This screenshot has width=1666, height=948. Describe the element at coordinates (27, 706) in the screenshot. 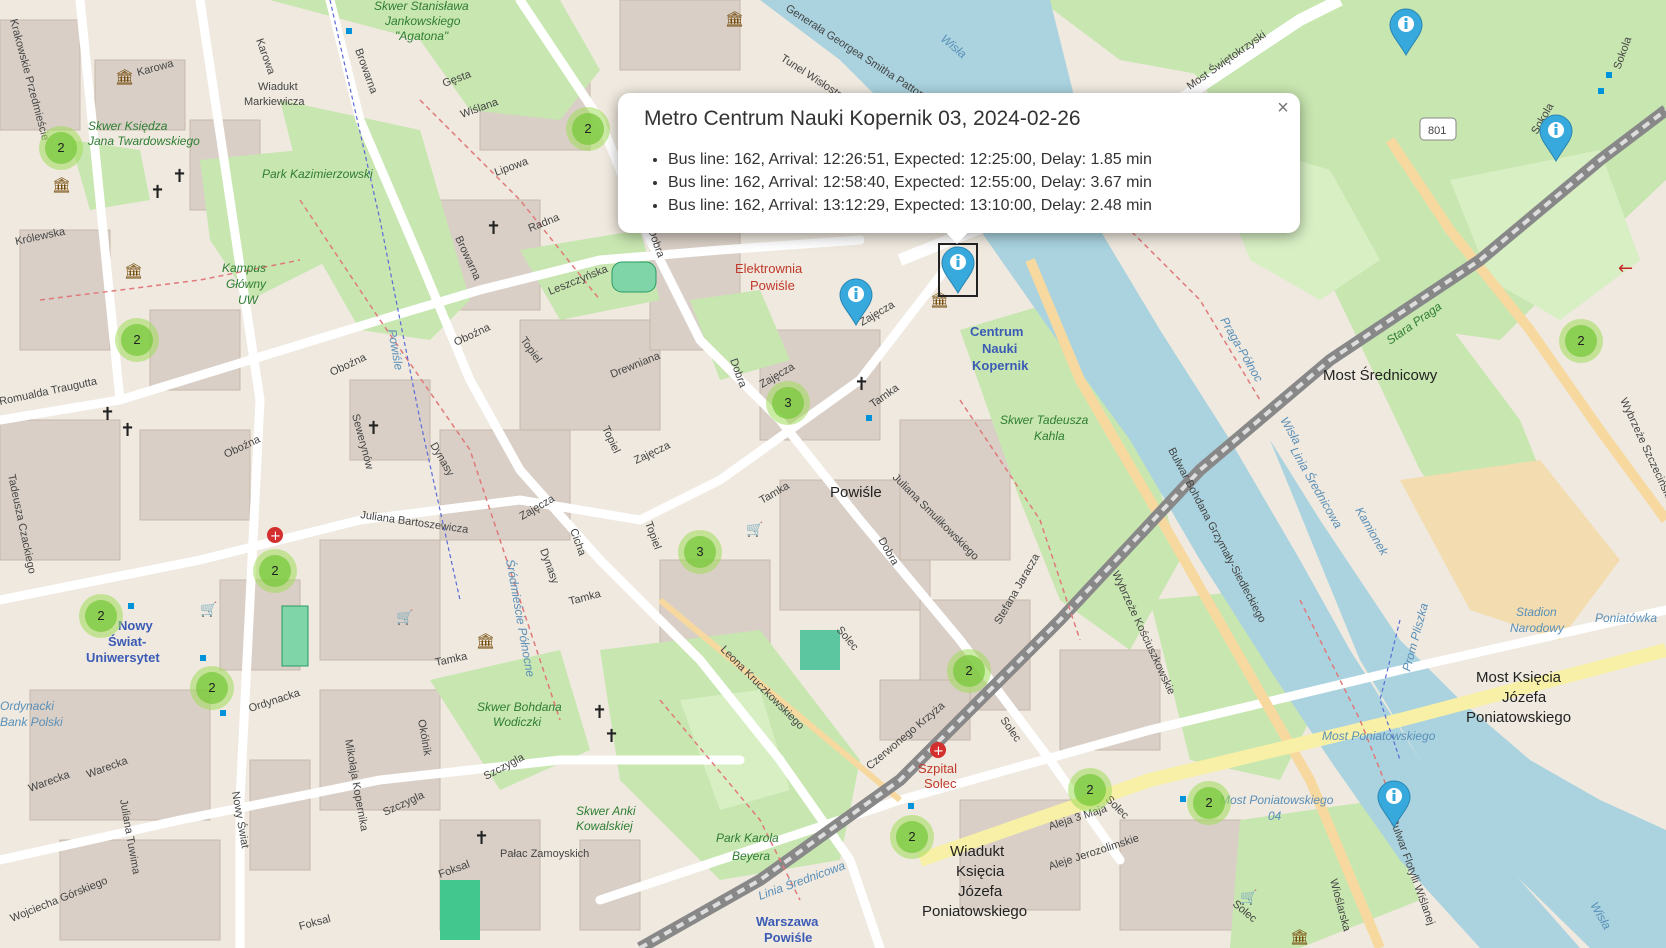

I see `label-ordynacki-1: Ordynacki` at that location.